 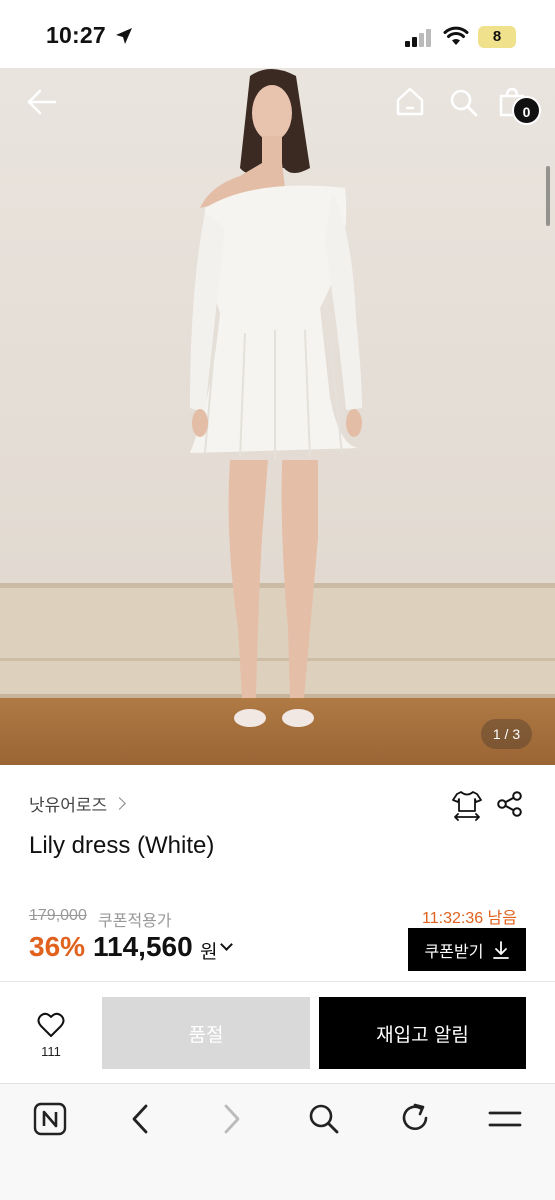 What do you see at coordinates (506, 734) in the screenshot?
I see `image-page-counter: 1 / 3` at bounding box center [506, 734].